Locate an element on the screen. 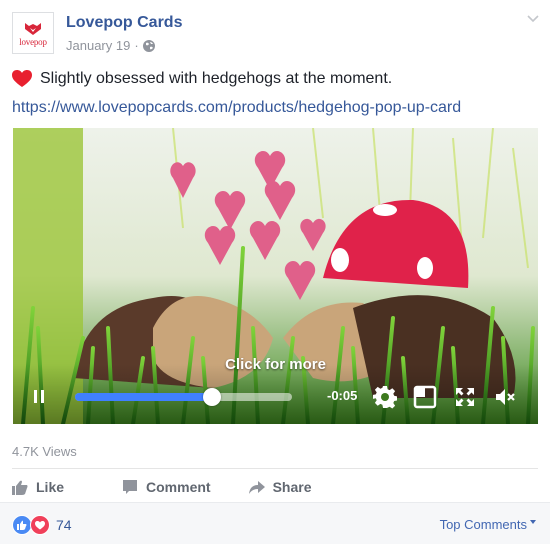 This screenshot has width=550, height=544. post-footer: 74 Top Comments is located at coordinates (275, 523).